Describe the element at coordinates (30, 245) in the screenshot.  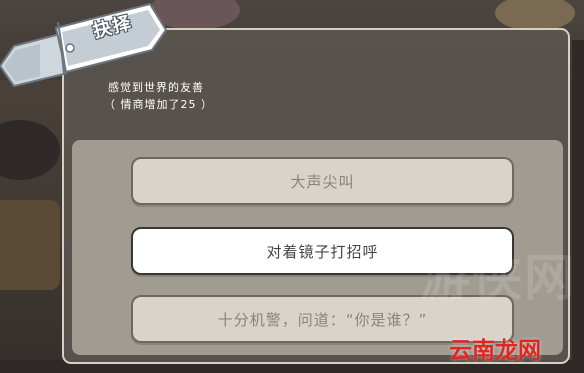
I see `background-basket-shape` at that location.